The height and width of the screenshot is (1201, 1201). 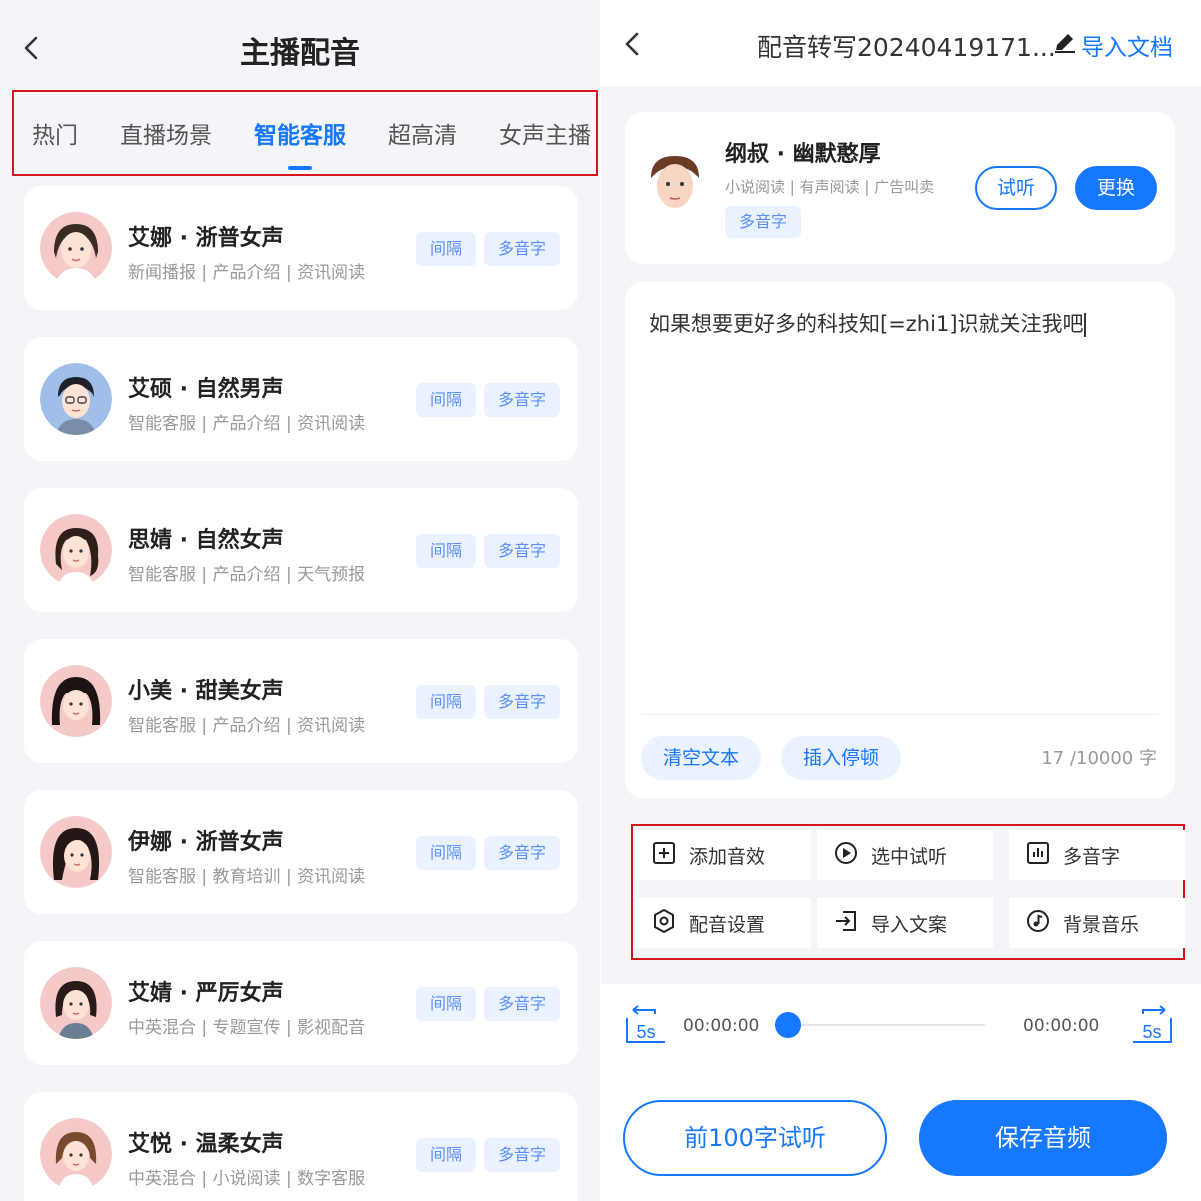 What do you see at coordinates (633, 44) in the screenshot?
I see `back-arrow-icon` at bounding box center [633, 44].